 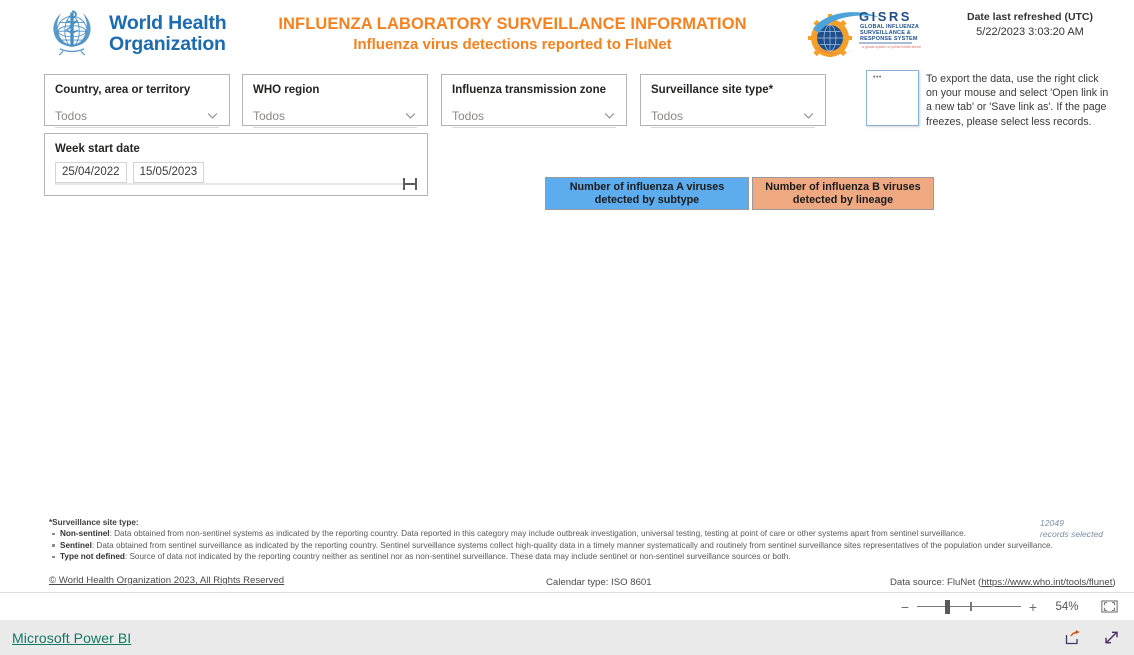 What do you see at coordinates (97, 149) in the screenshot?
I see `slicer-title: Week start date` at bounding box center [97, 149].